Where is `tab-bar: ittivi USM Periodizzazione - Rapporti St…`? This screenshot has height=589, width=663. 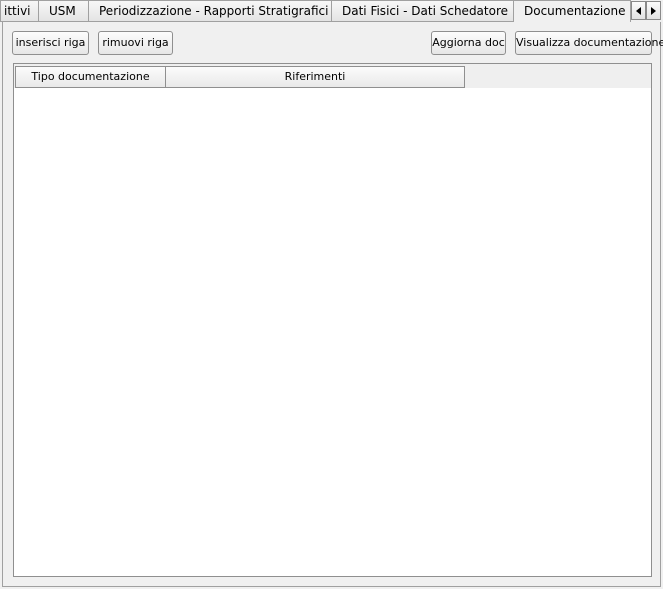
tab-bar: ittivi USM Periodizzazione - Rapporti St… is located at coordinates (331, 11).